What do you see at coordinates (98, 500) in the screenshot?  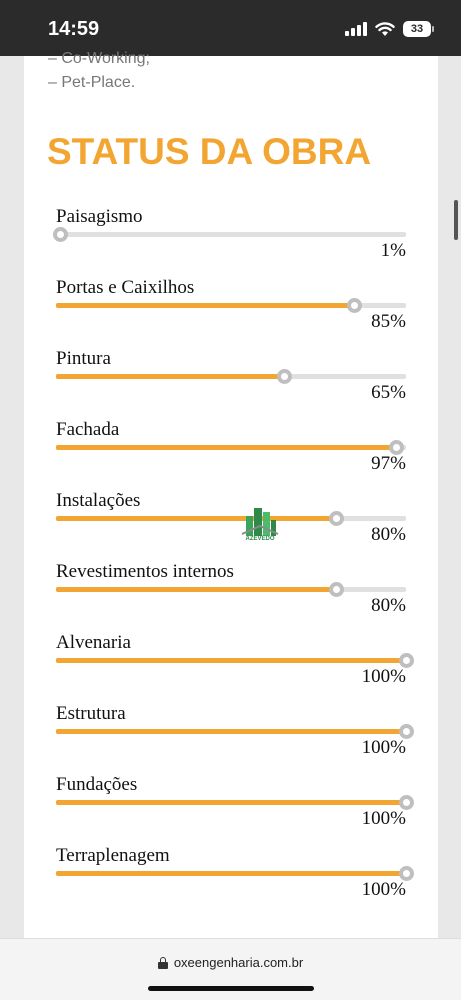 I see `progress-label: Instalações` at bounding box center [98, 500].